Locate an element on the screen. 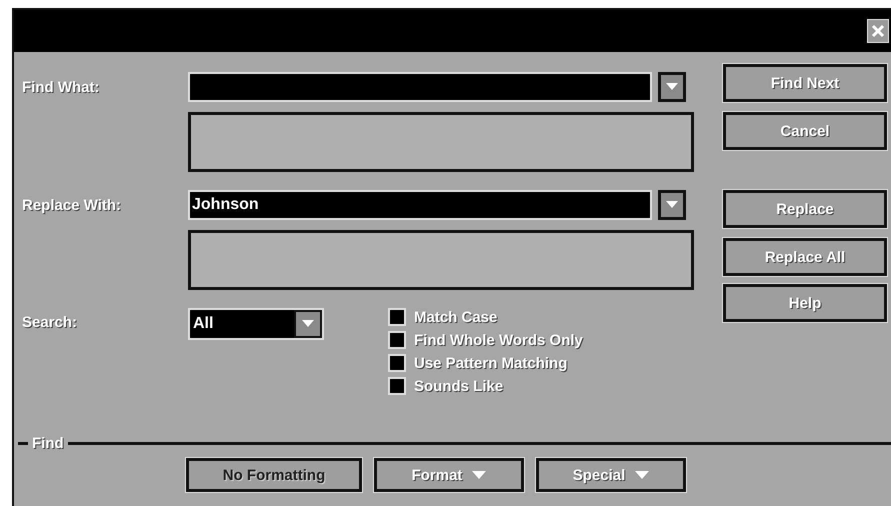  dialog-button: Help is located at coordinates (805, 303).